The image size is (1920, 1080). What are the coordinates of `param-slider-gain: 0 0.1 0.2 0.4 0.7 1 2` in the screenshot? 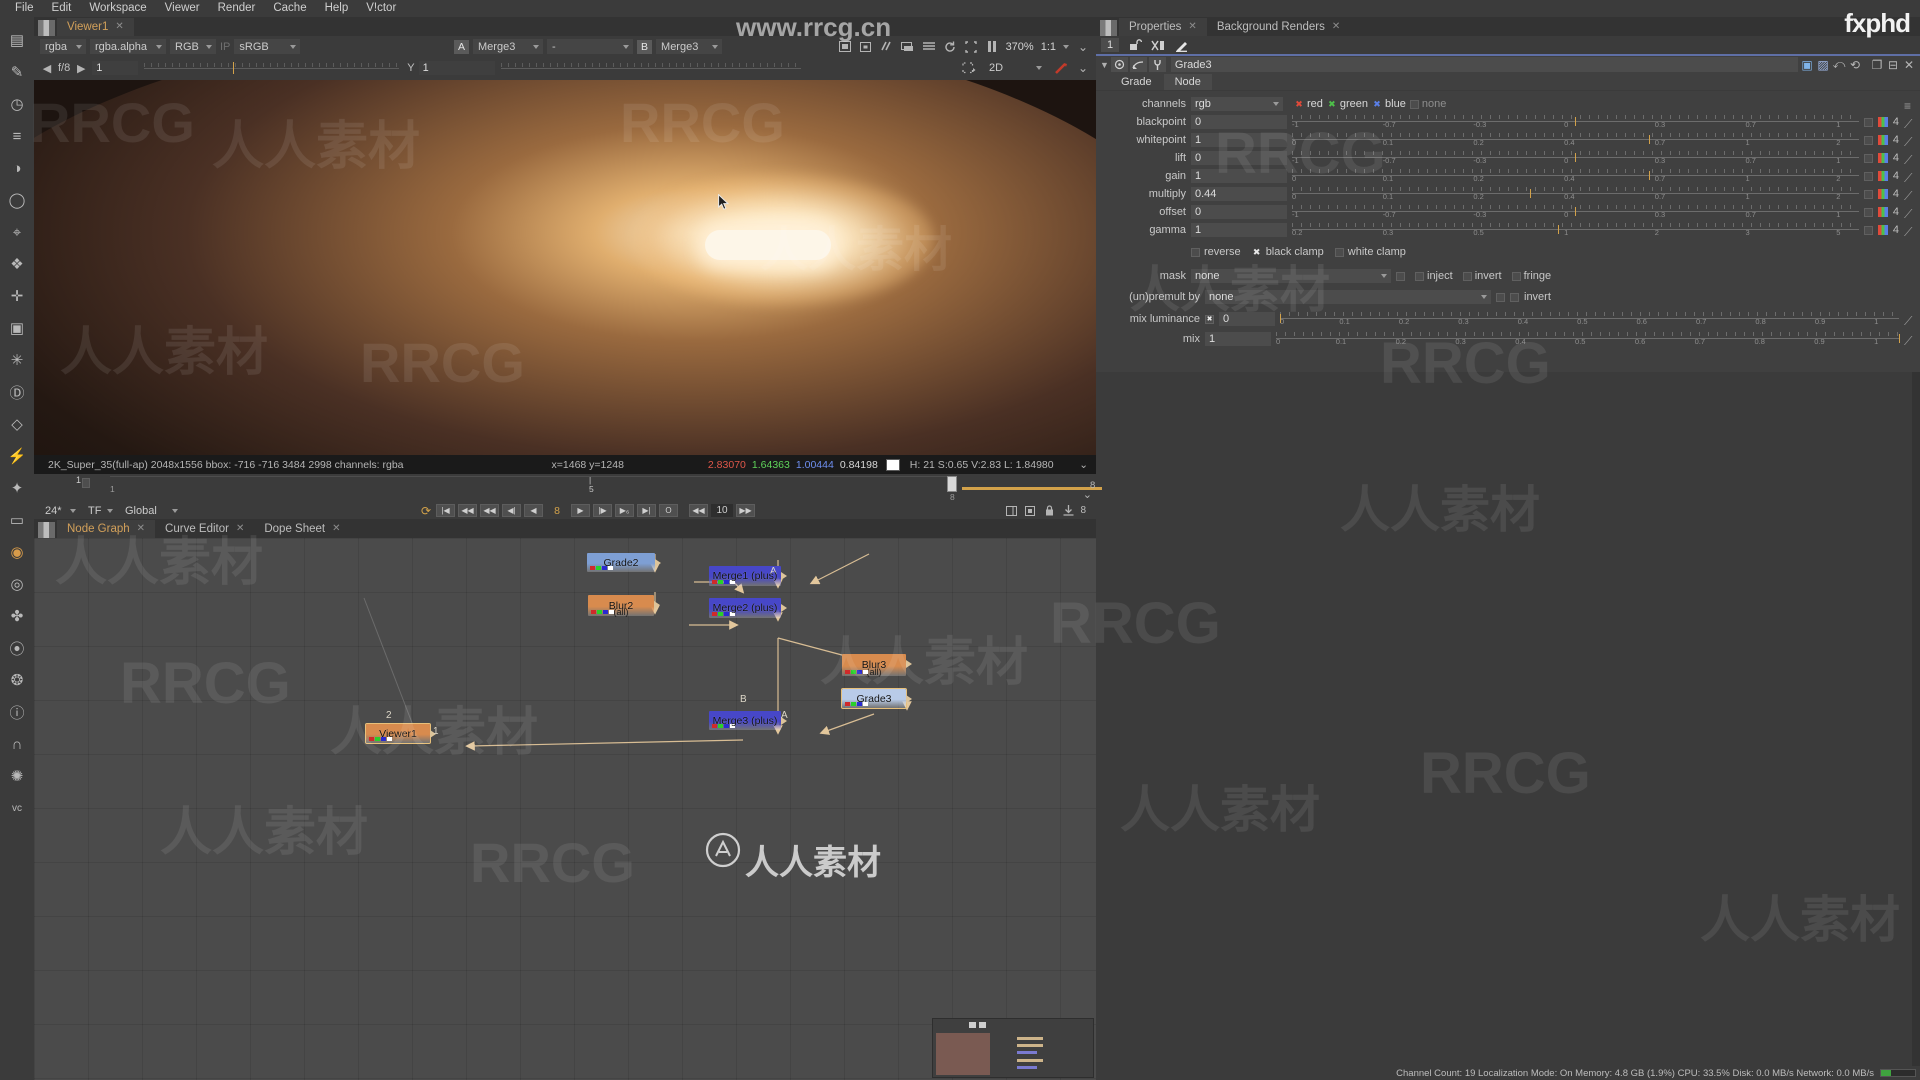 It's located at (1575, 176).